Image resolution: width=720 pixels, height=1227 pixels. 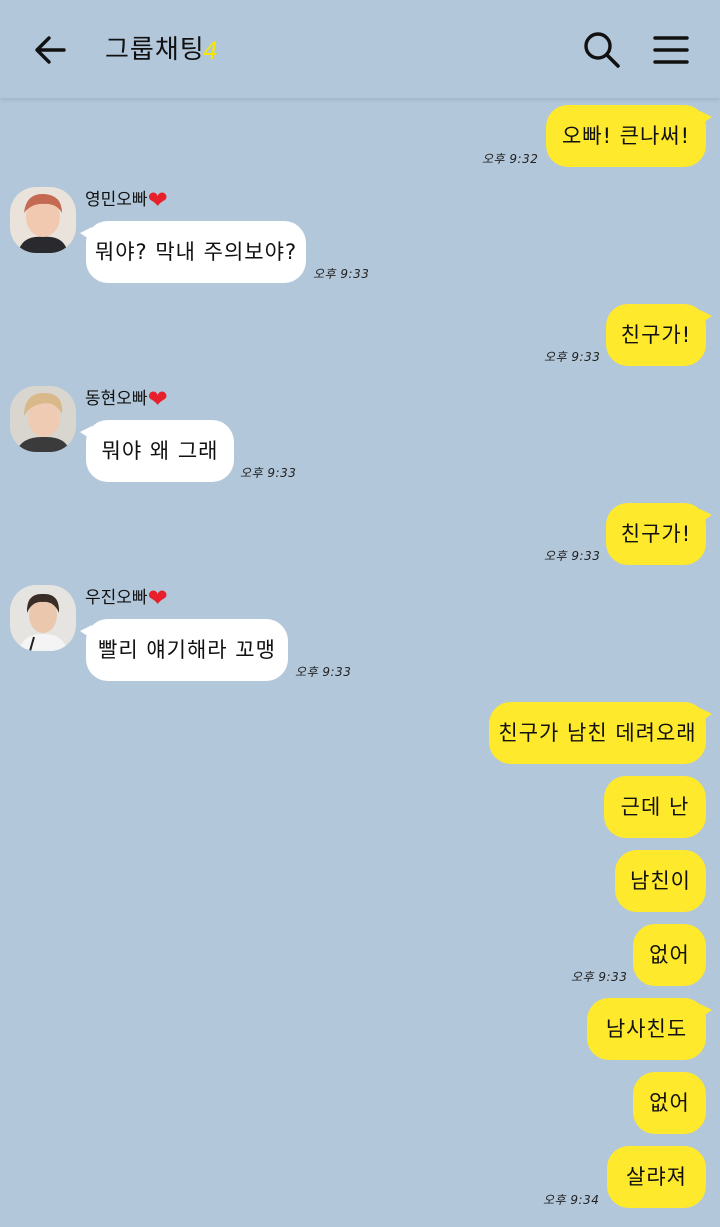 What do you see at coordinates (601, 49) in the screenshot?
I see `search-icon` at bounding box center [601, 49].